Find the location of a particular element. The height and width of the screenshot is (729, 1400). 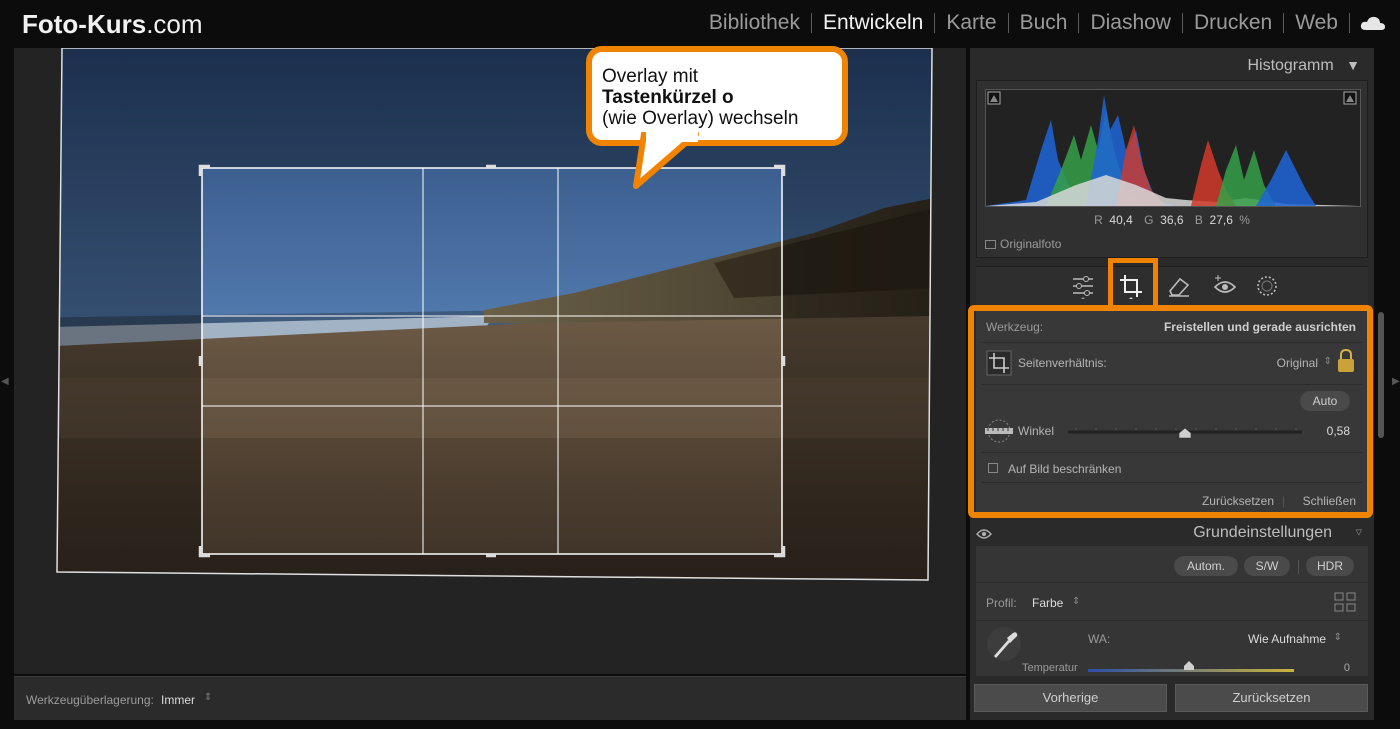

callout-pointer is located at coordinates (666, 160).